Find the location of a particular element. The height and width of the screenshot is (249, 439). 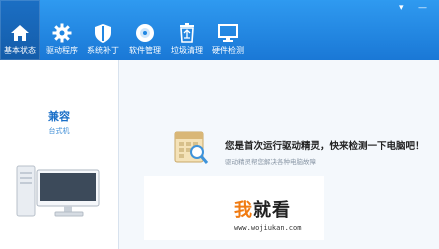

nav-item-drivers: 驱动程序 is located at coordinates (62, 30).